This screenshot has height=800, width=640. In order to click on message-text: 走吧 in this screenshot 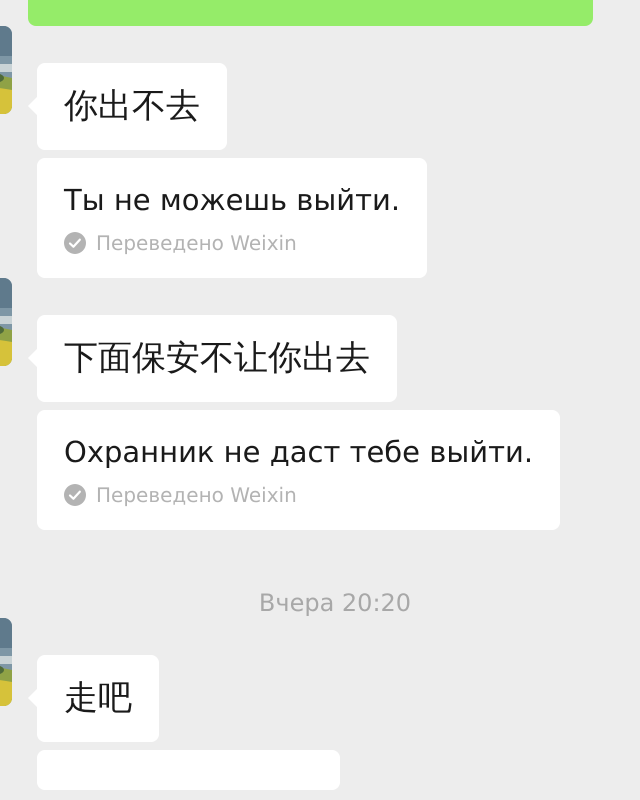, I will do `click(98, 698)`.